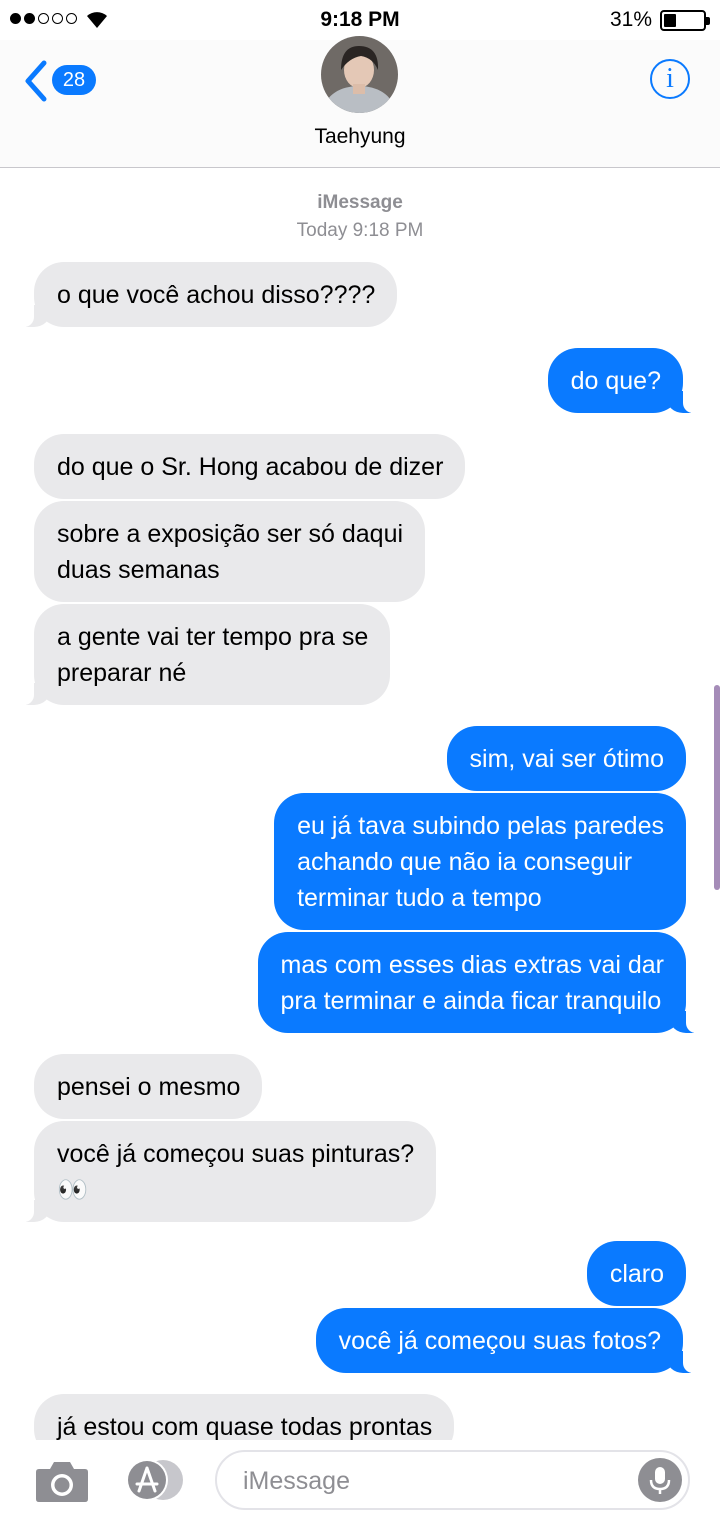 The width and height of the screenshot is (720, 1520). What do you see at coordinates (360, 20) in the screenshot?
I see `status-bar: 9:18 PM 31%` at bounding box center [360, 20].